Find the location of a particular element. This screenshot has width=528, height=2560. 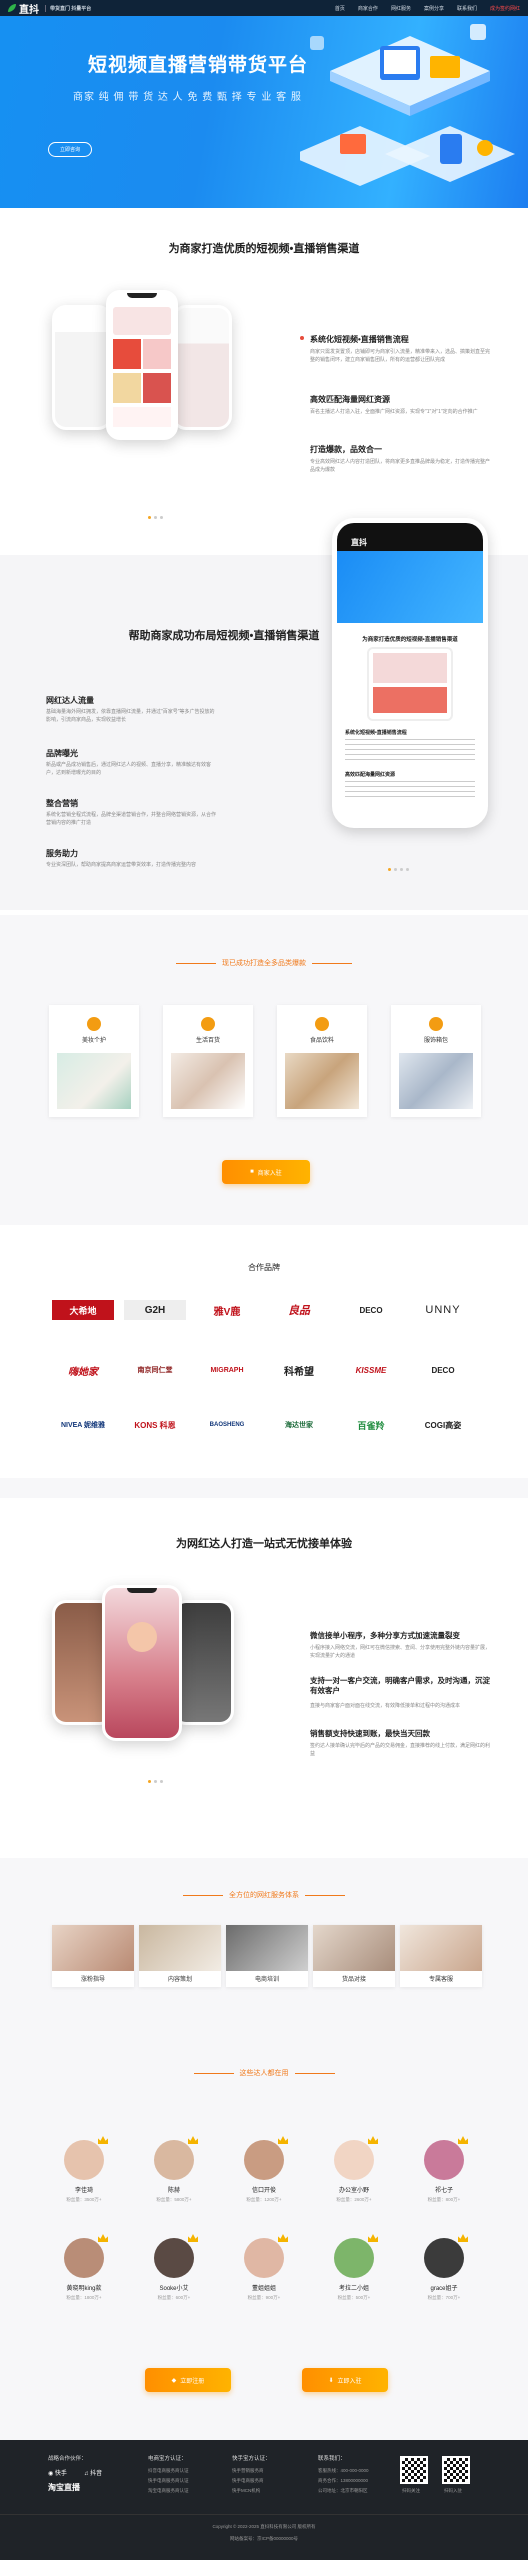

category-card-daily: 生活百货 is located at coordinates (208, 1061).